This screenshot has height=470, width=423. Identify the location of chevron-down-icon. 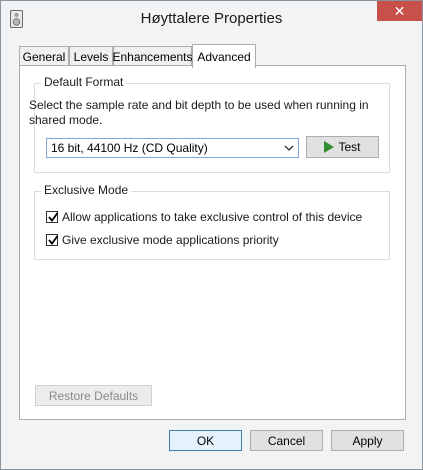
(289, 148).